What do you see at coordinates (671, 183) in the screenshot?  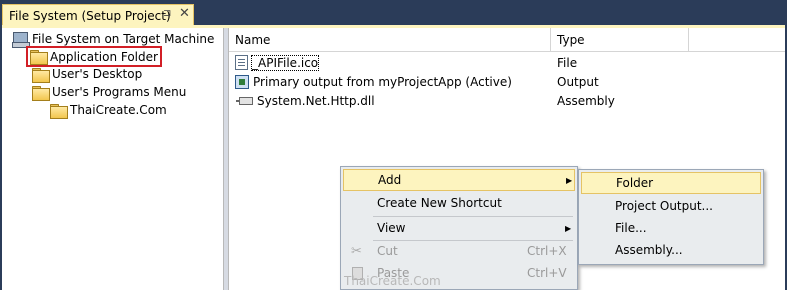 I see `submenu-item-folder: Folder` at bounding box center [671, 183].